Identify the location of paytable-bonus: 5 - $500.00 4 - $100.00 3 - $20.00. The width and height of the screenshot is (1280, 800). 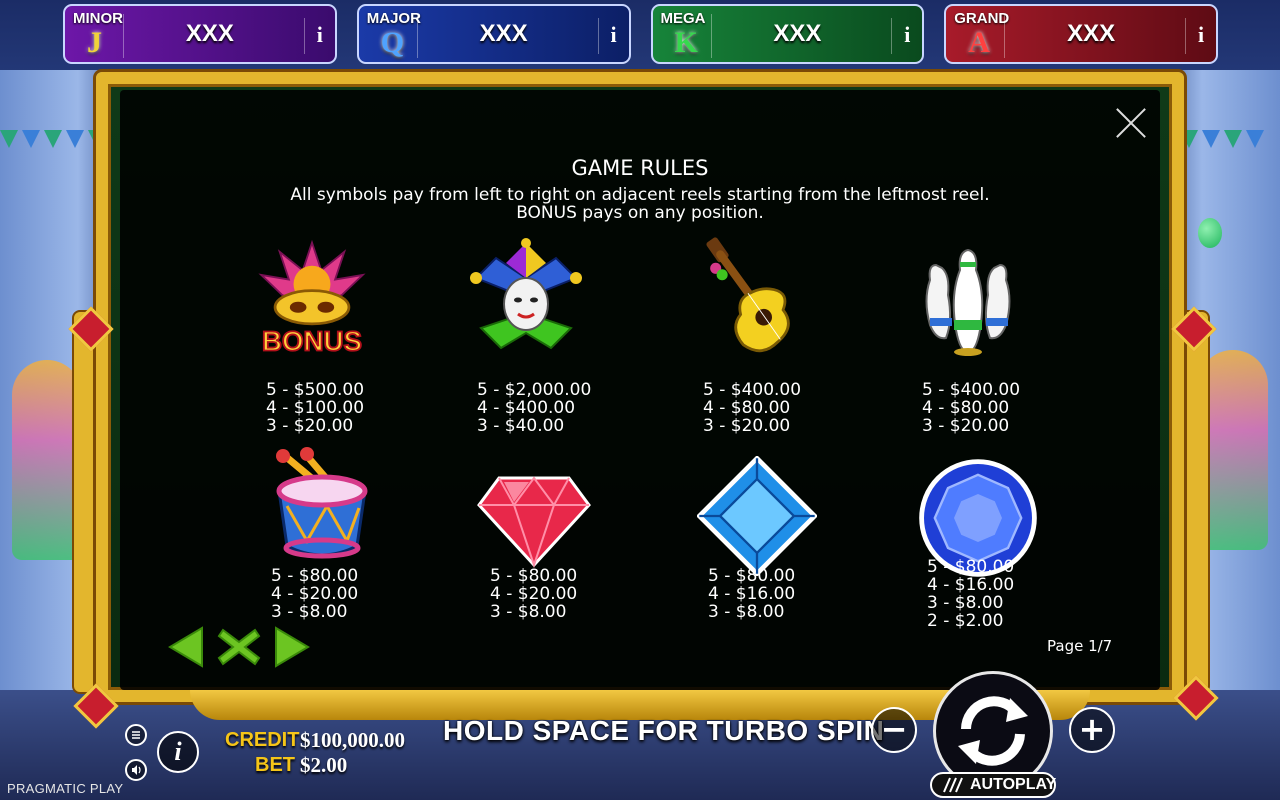
(315, 408).